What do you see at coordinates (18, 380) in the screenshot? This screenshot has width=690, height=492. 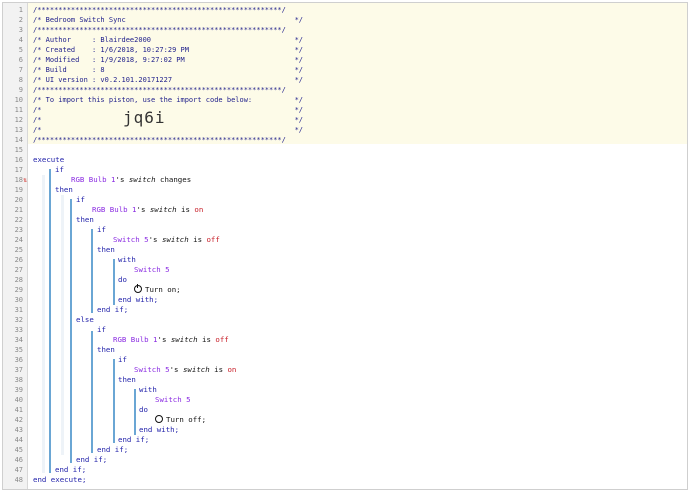 I see `line-number: 38` at bounding box center [18, 380].